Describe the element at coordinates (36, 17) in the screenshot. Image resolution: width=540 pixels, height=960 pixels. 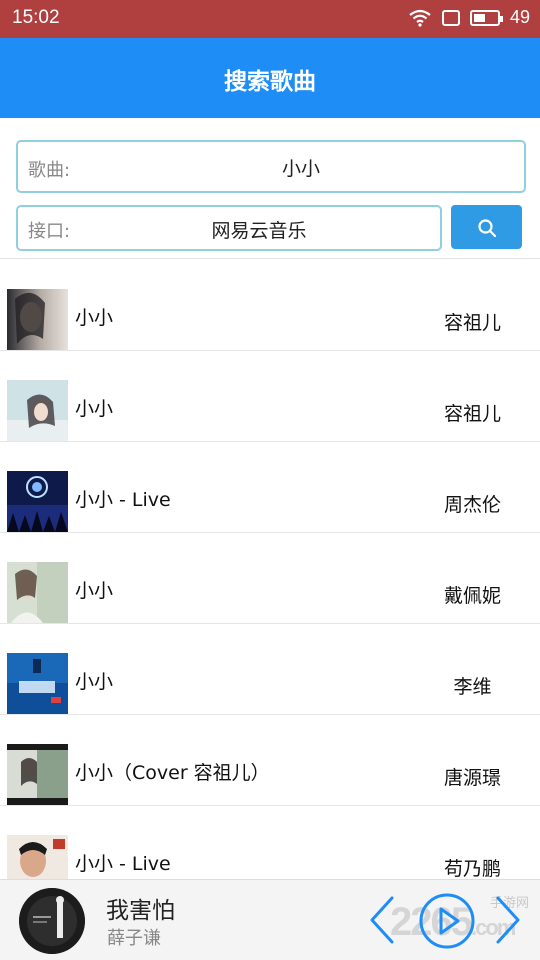
I see `status-time: 15:02` at that location.